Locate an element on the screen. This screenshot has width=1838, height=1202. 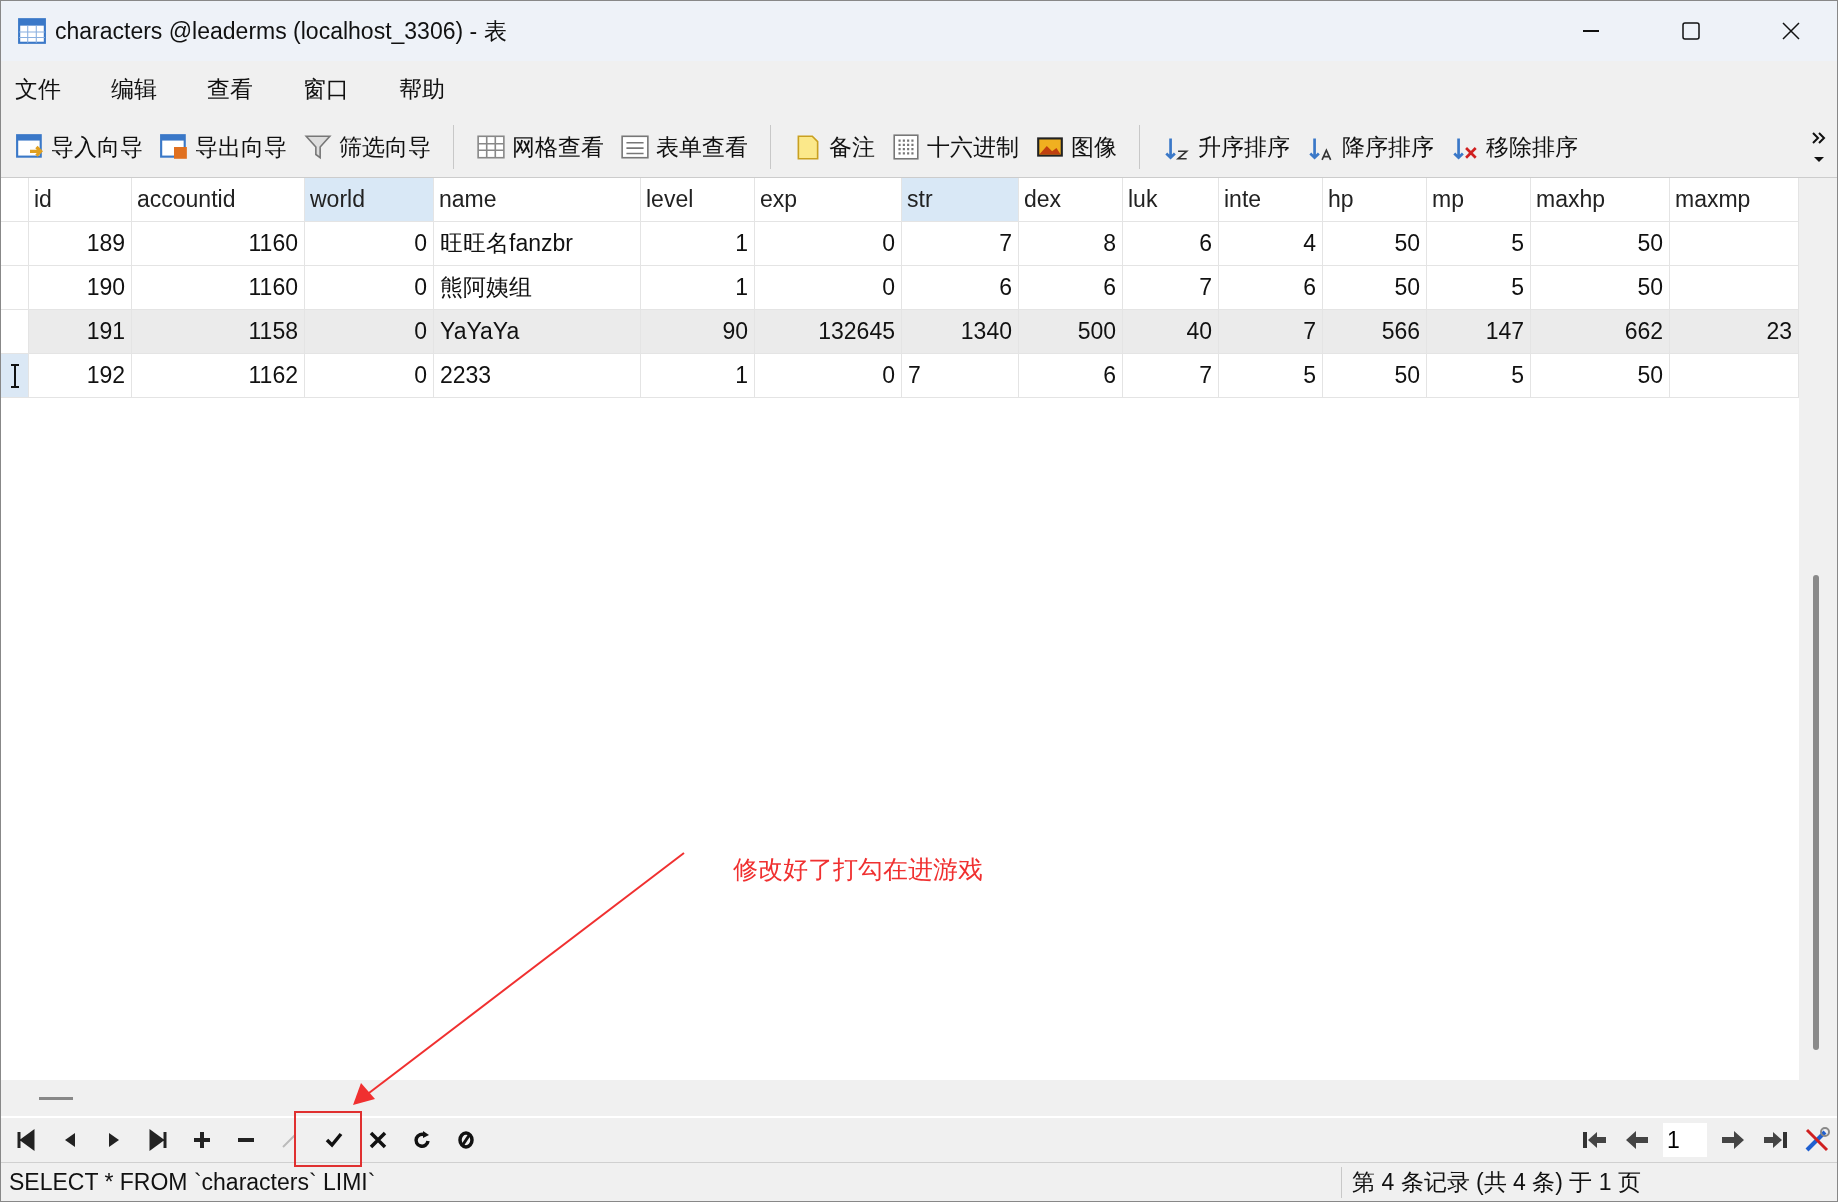
toolbar-button: 导入向导 is located at coordinates (79, 147).